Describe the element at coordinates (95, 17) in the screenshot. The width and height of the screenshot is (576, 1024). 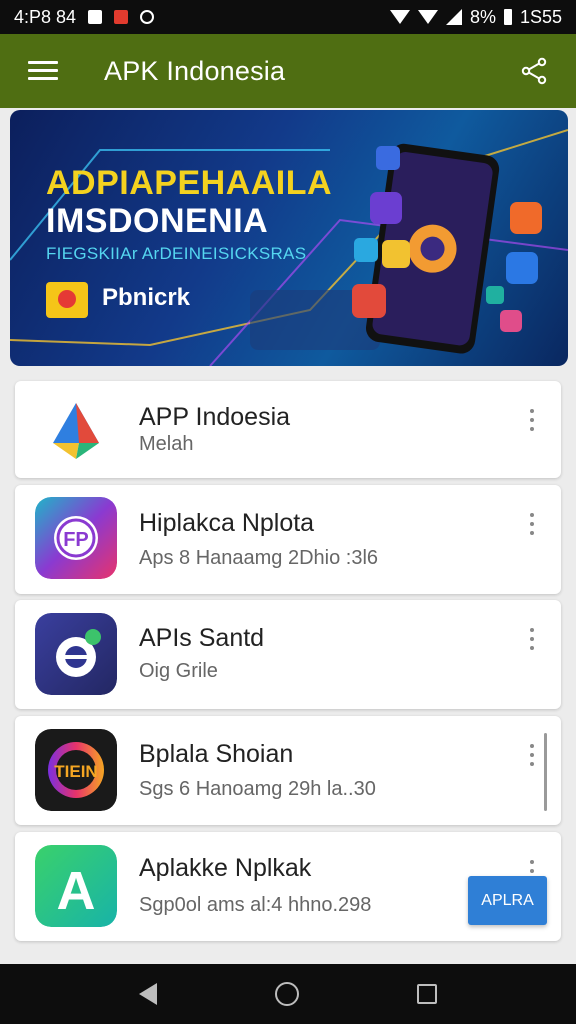
I see `square-icon` at that location.